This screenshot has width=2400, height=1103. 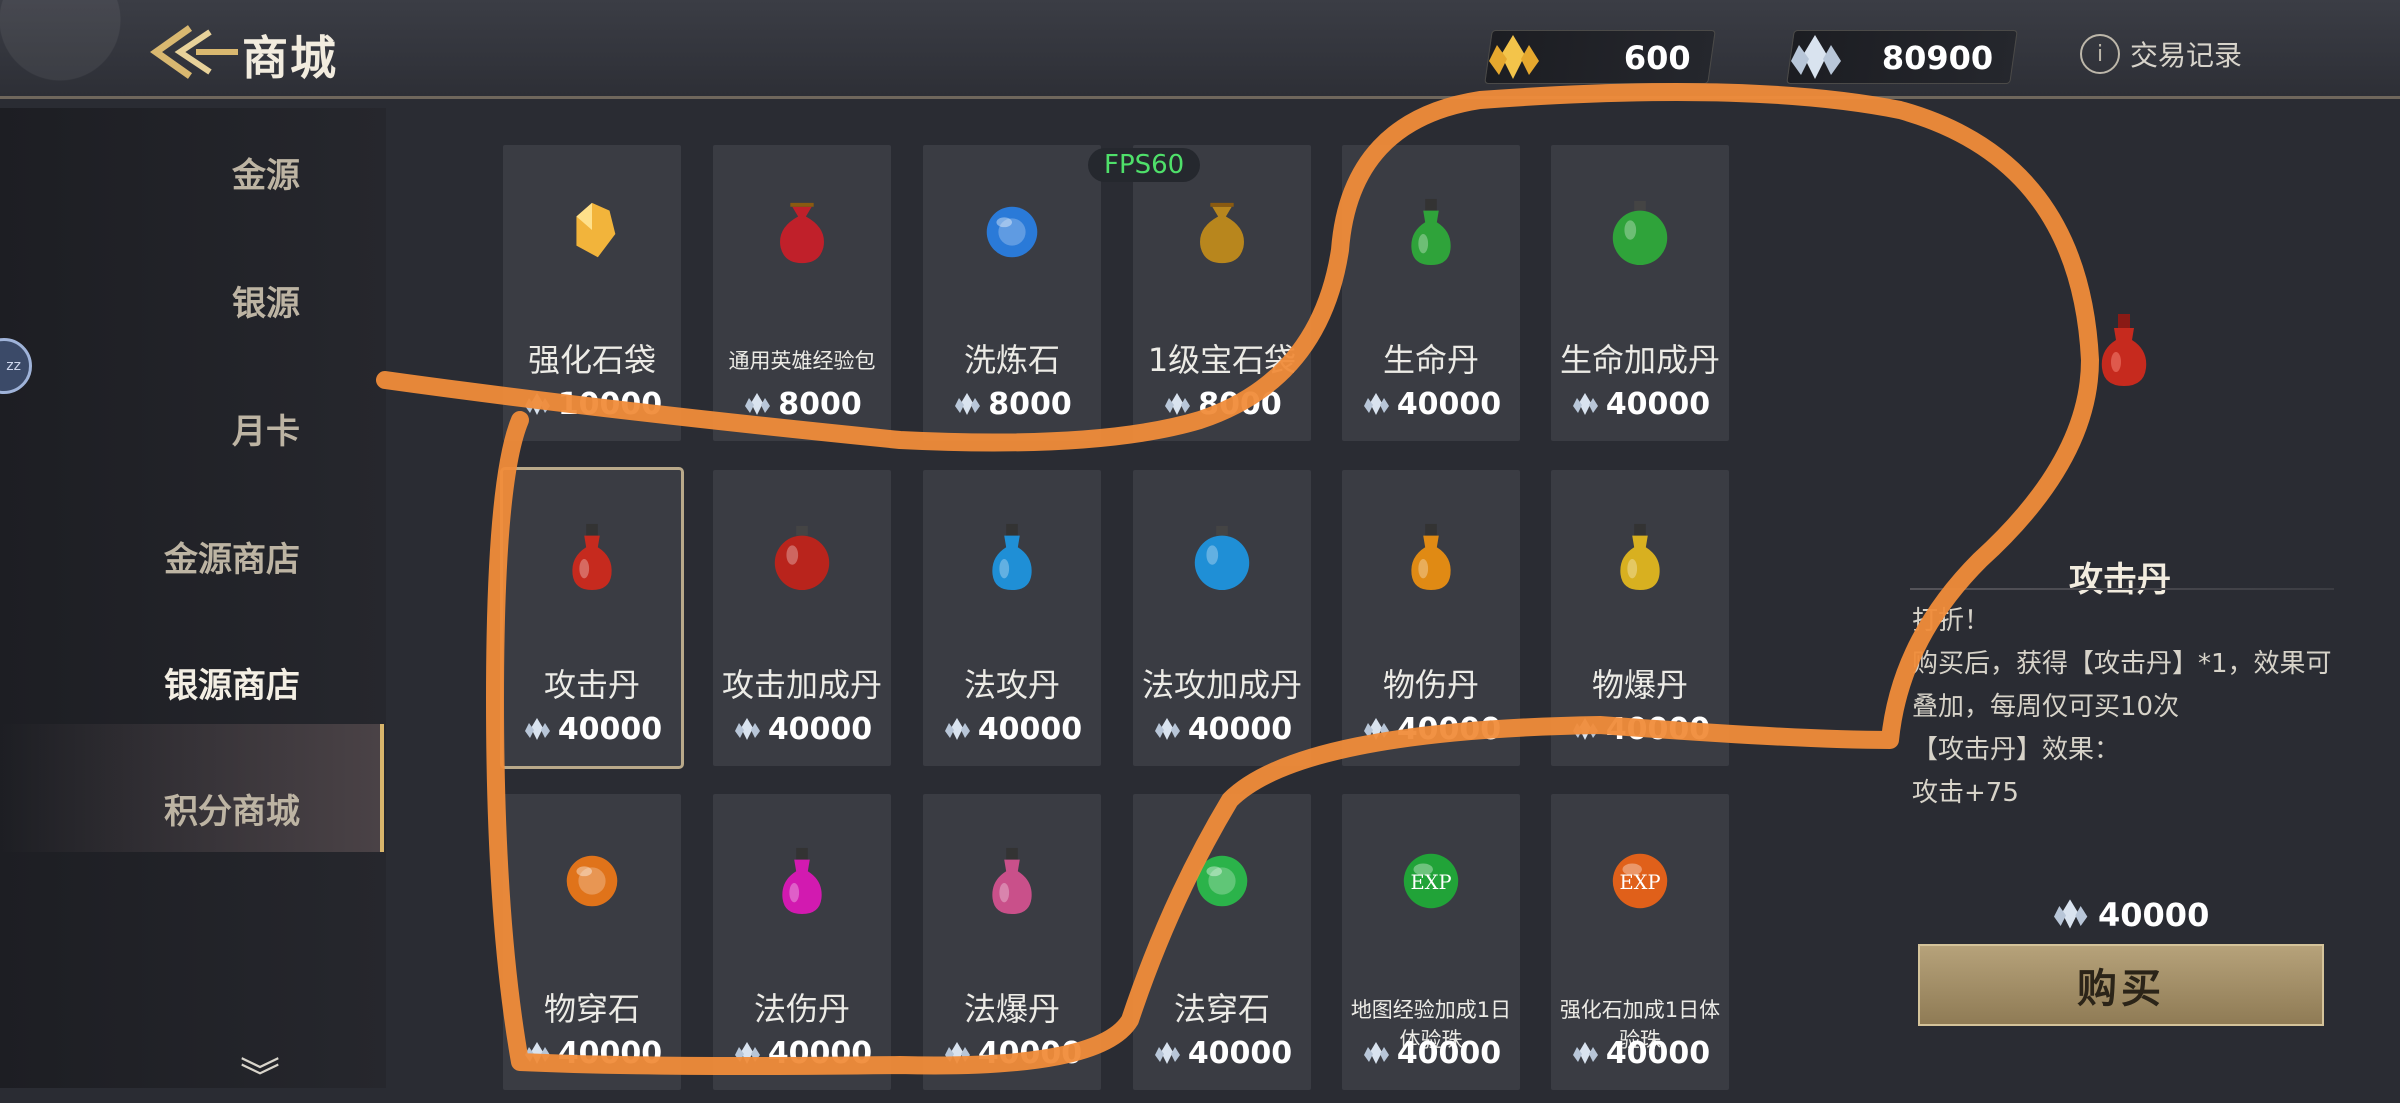 What do you see at coordinates (802, 942) in the screenshot?
I see `shop-item-card: 法伤丹 40000` at bounding box center [802, 942].